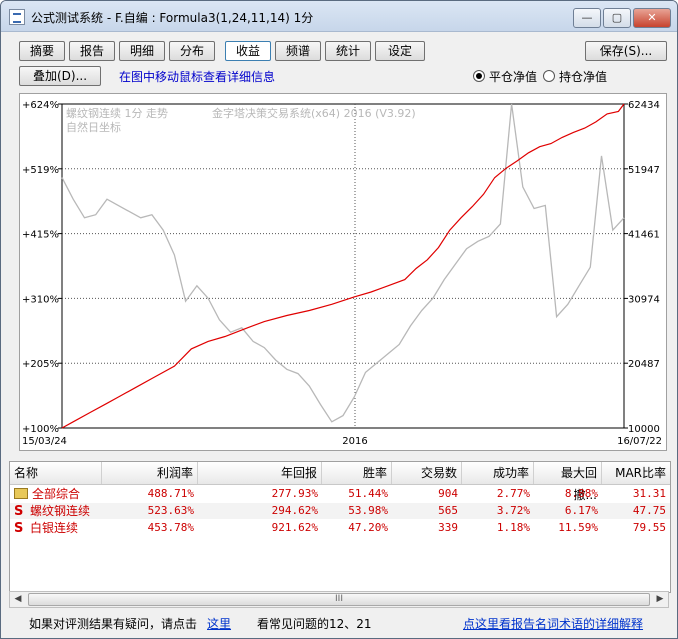 The image size is (678, 639). I want to click on col-trades: 交易数, so click(427, 473).